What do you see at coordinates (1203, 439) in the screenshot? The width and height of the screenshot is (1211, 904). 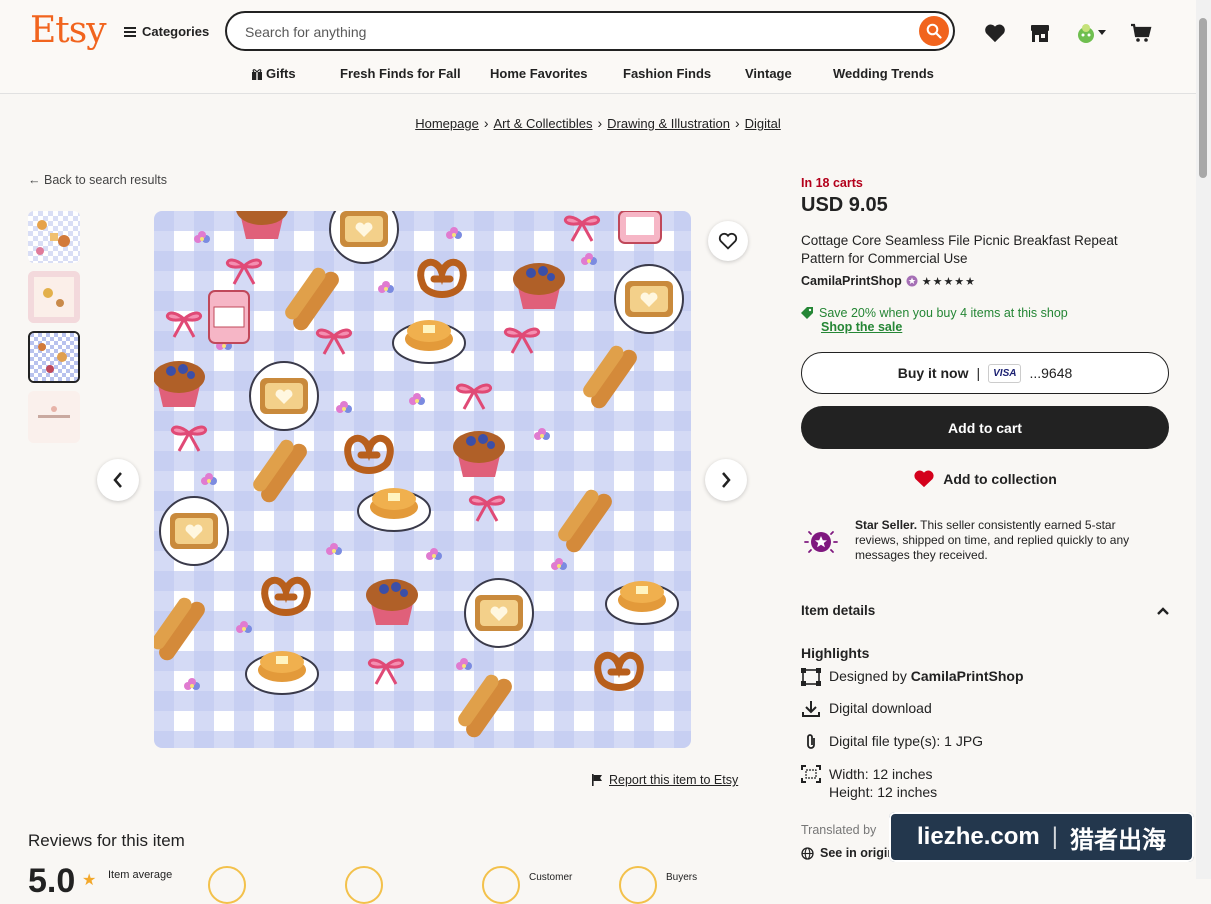 I see `page-scrollbar` at bounding box center [1203, 439].